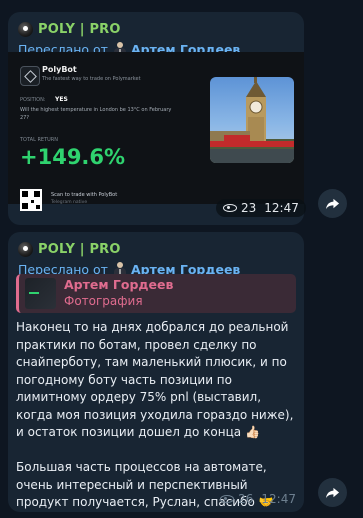  I want to click on reply-author: Артем Гордеев, so click(119, 284).